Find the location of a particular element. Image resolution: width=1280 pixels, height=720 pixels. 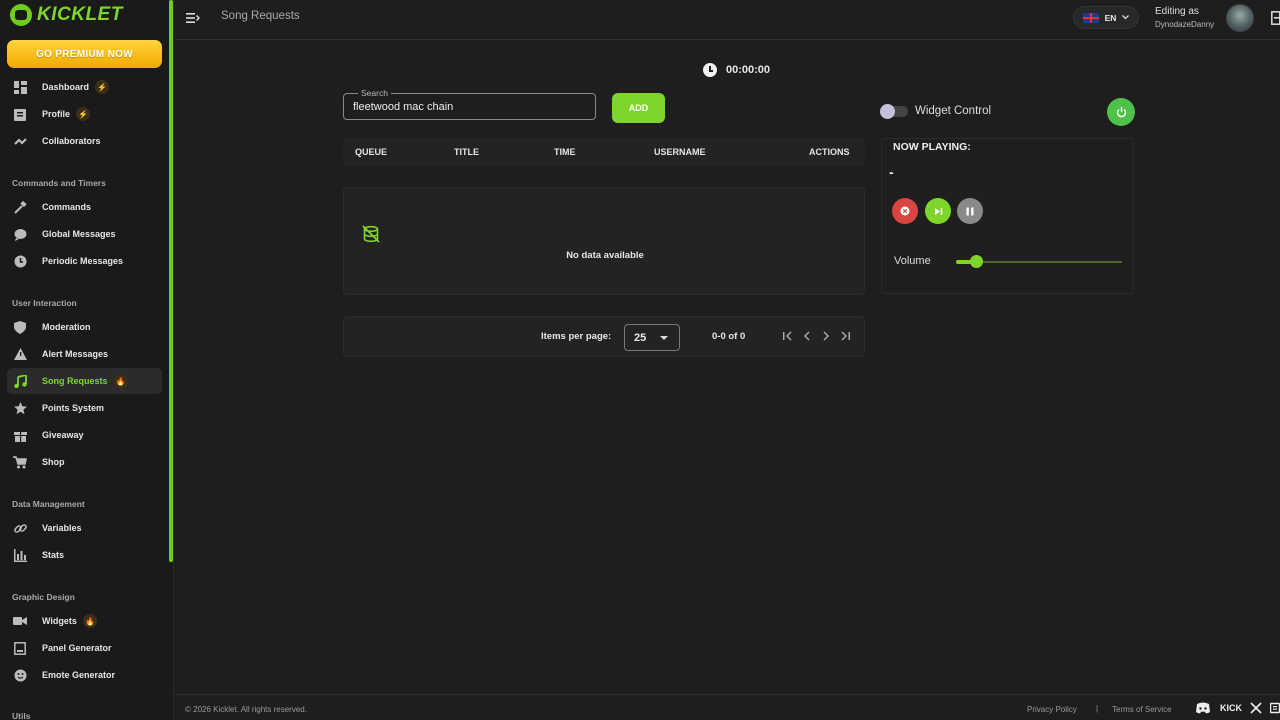

sidebar-item-label: Commands is located at coordinates (67, 207).